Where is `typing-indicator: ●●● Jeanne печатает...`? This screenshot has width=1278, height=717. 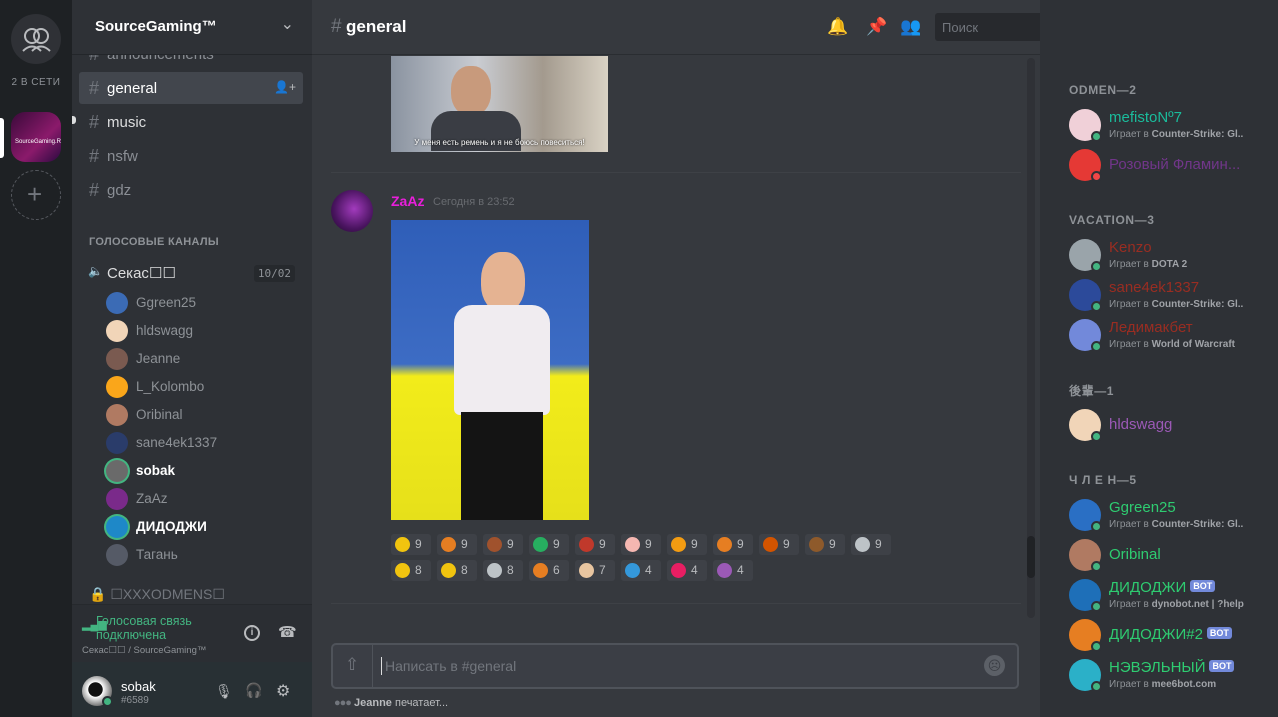
typing-indicator: ●●● Jeanne печатает... is located at coordinates (391, 703).